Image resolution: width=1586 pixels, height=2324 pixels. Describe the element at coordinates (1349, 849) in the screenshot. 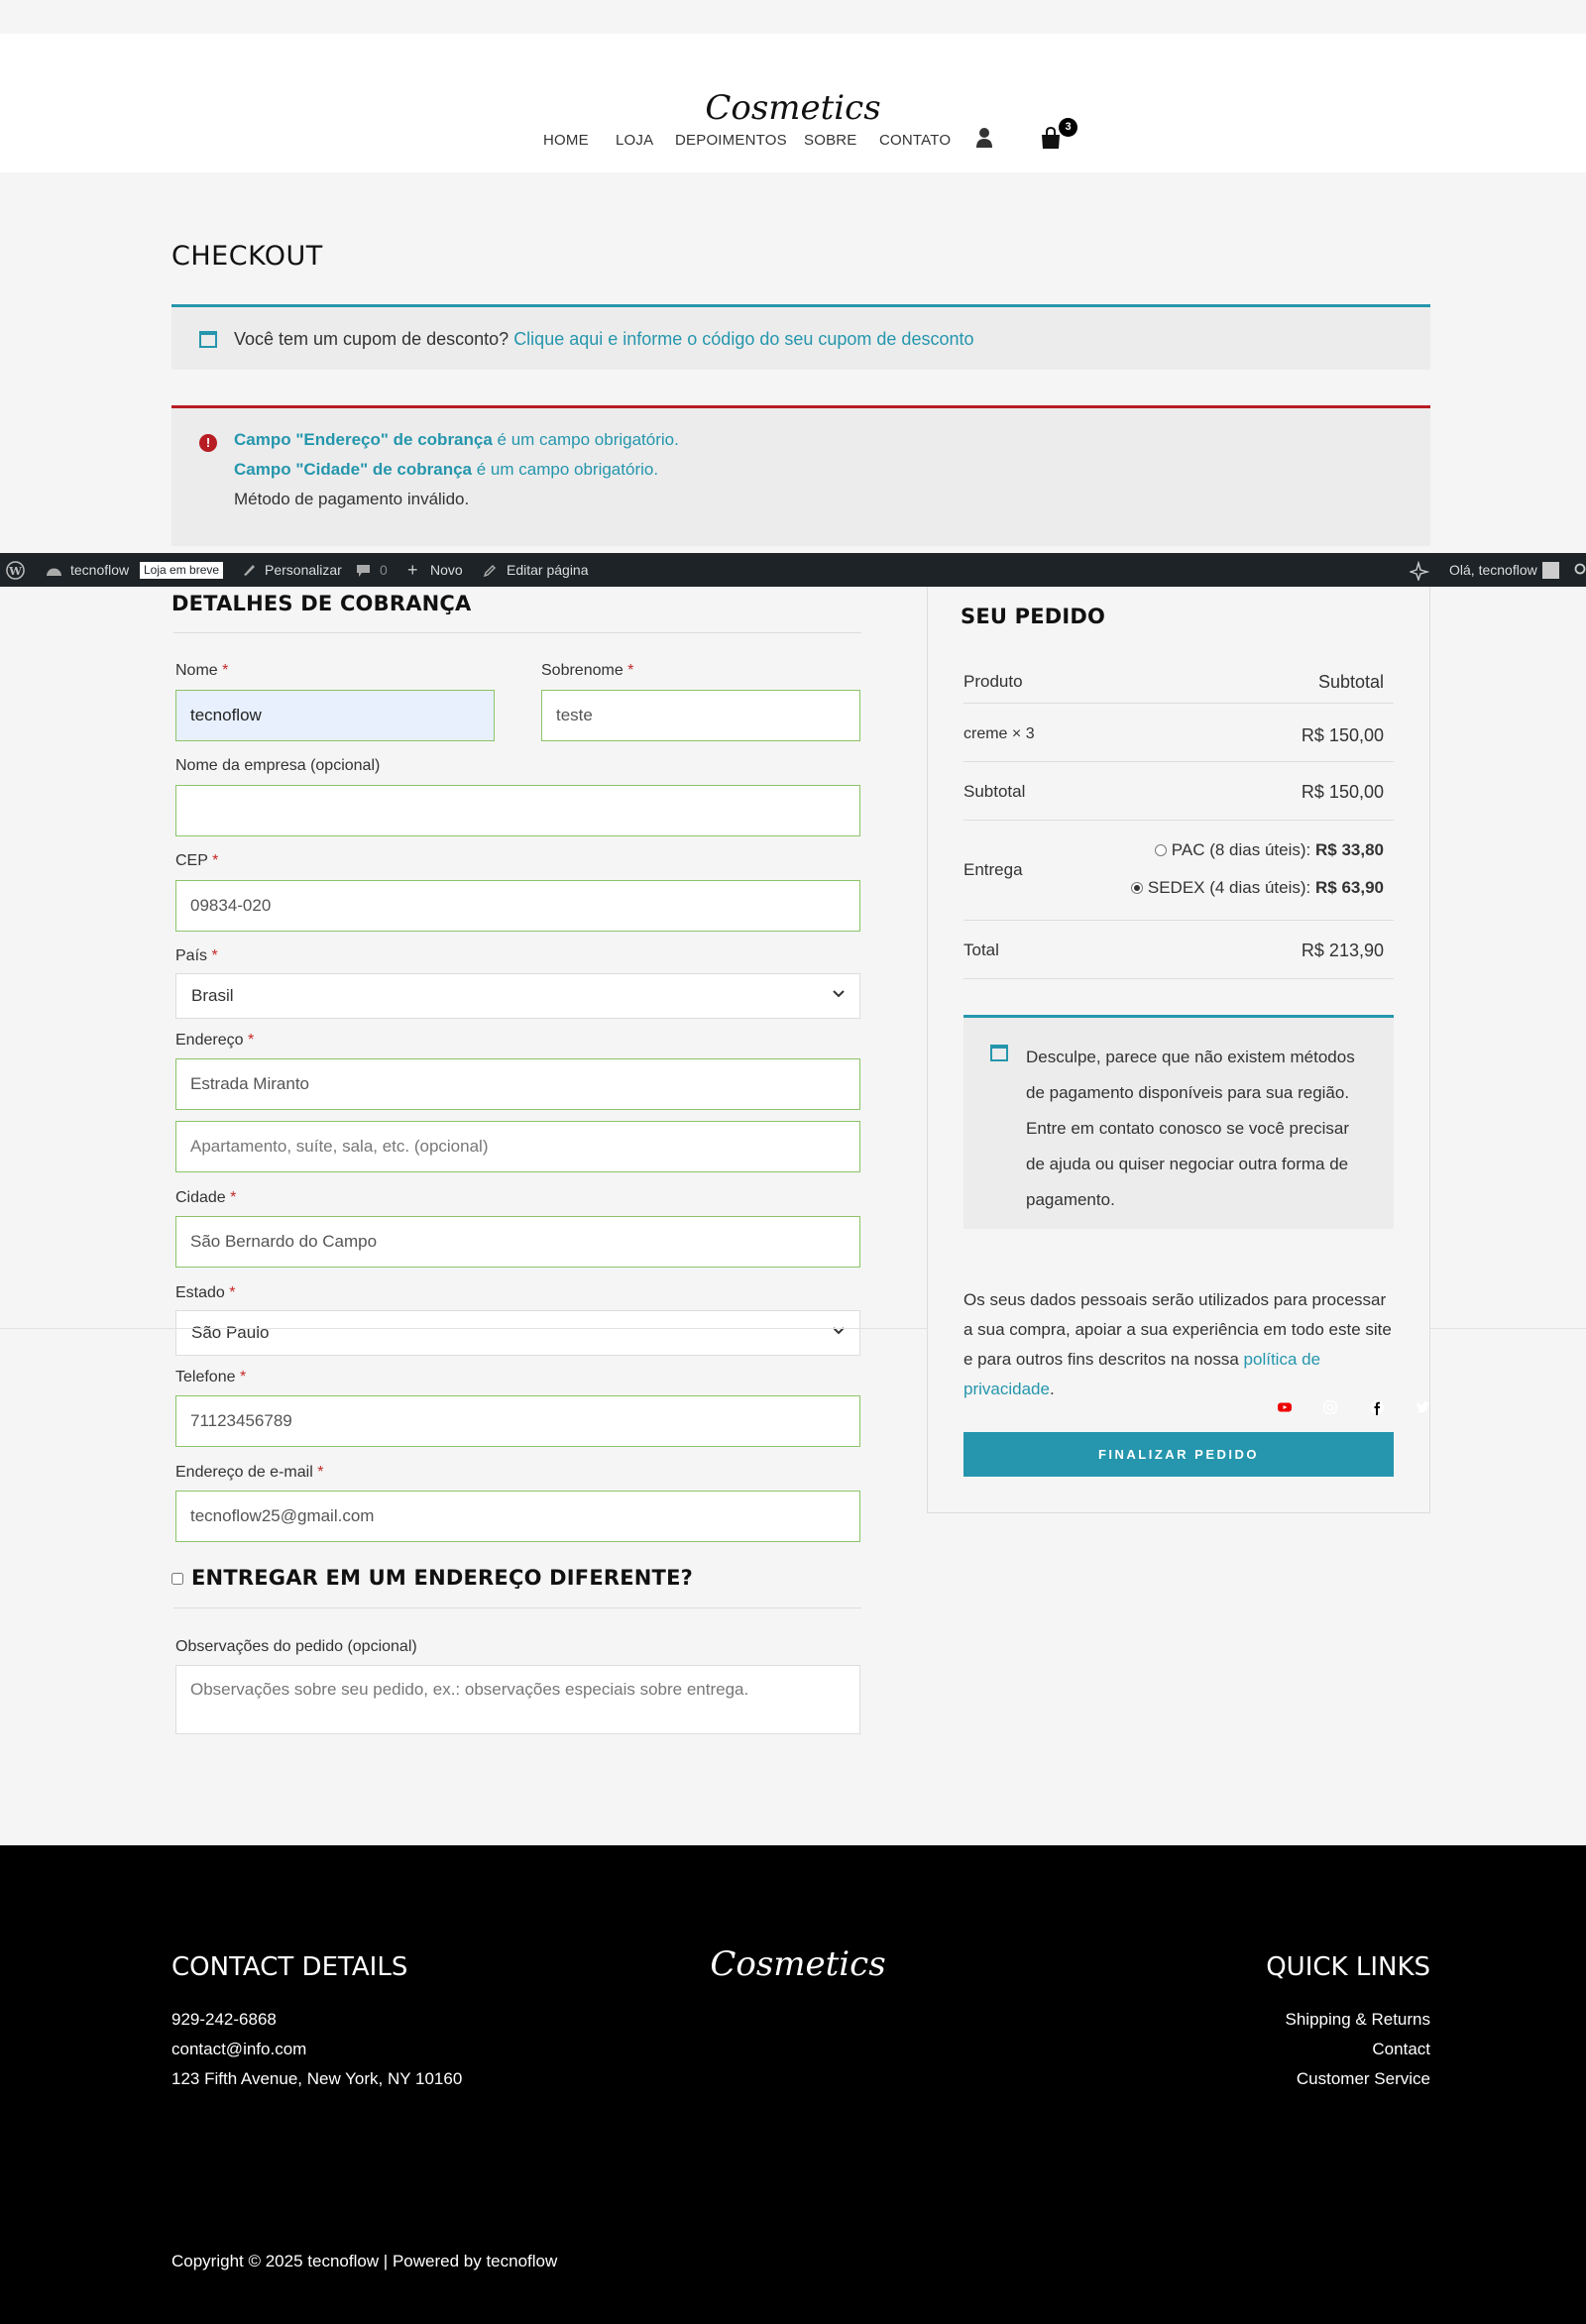

I see `pac-price: R$ 33,80` at that location.